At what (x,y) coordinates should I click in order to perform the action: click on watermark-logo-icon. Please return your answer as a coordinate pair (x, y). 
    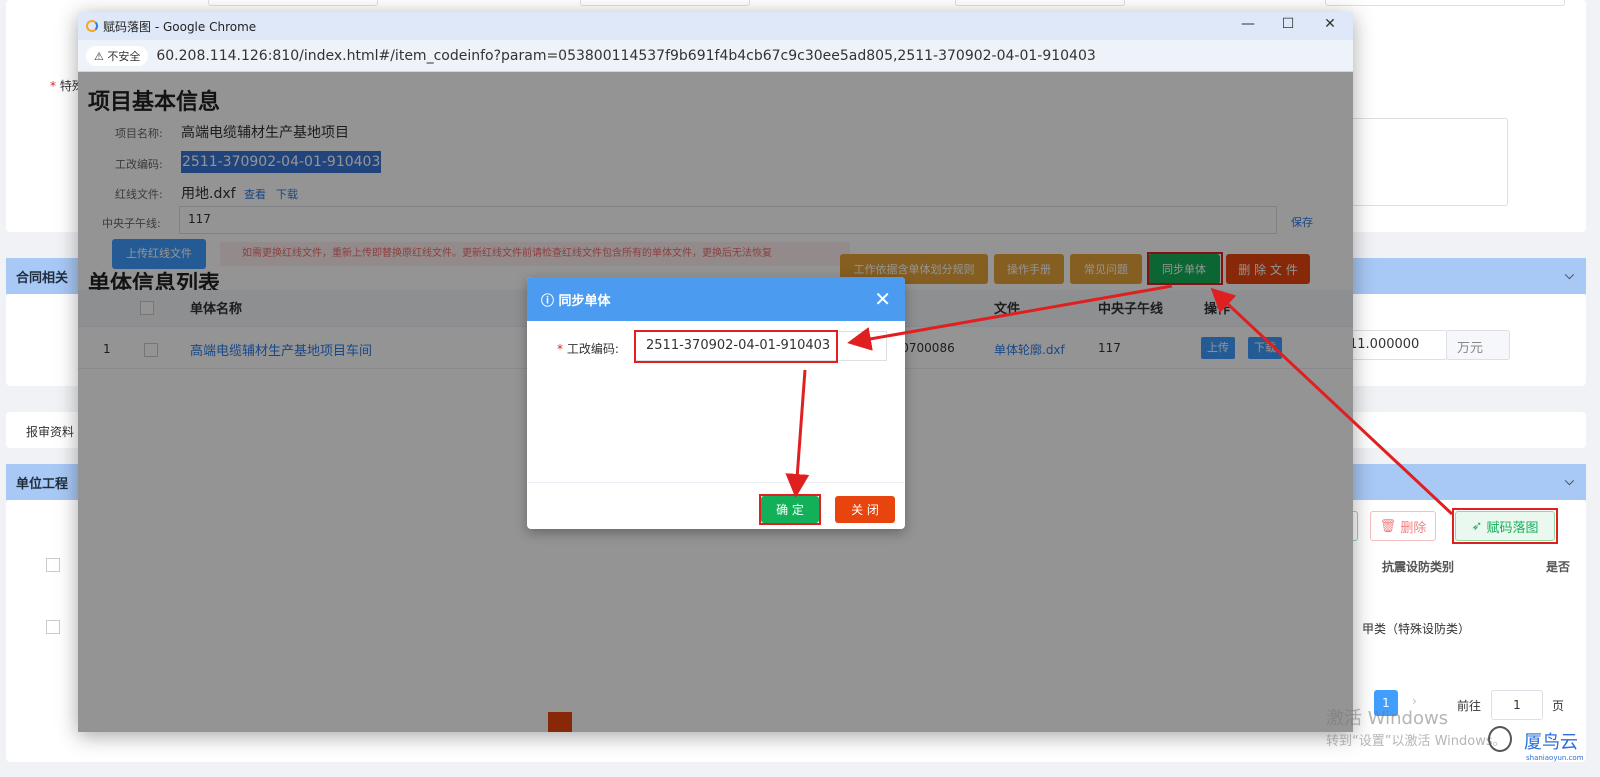
    Looking at the image, I should click on (1500, 739).